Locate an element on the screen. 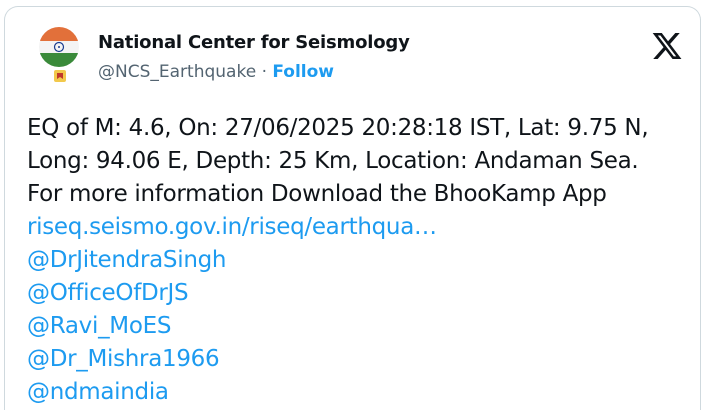 Image resolution: width=701 pixels, height=410 pixels. account-handle-row: @NCS_Earthquake · Follow is located at coordinates (216, 72).